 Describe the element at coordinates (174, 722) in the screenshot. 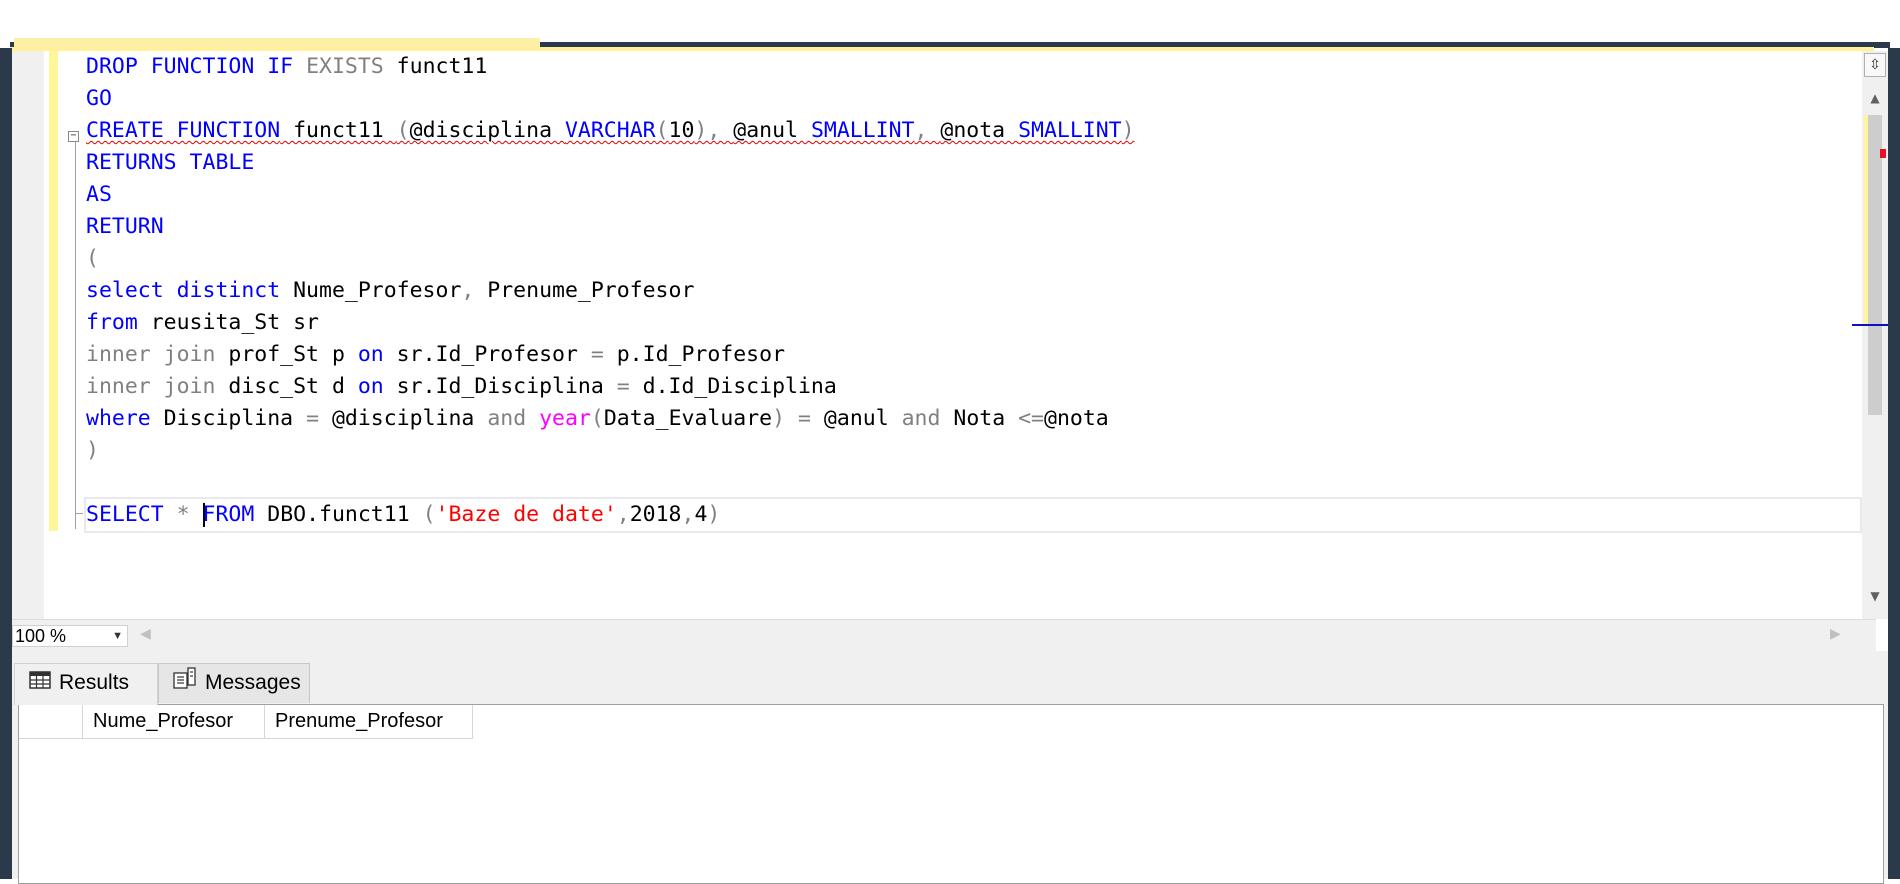

I see `column-header: Nume_Profesor` at that location.